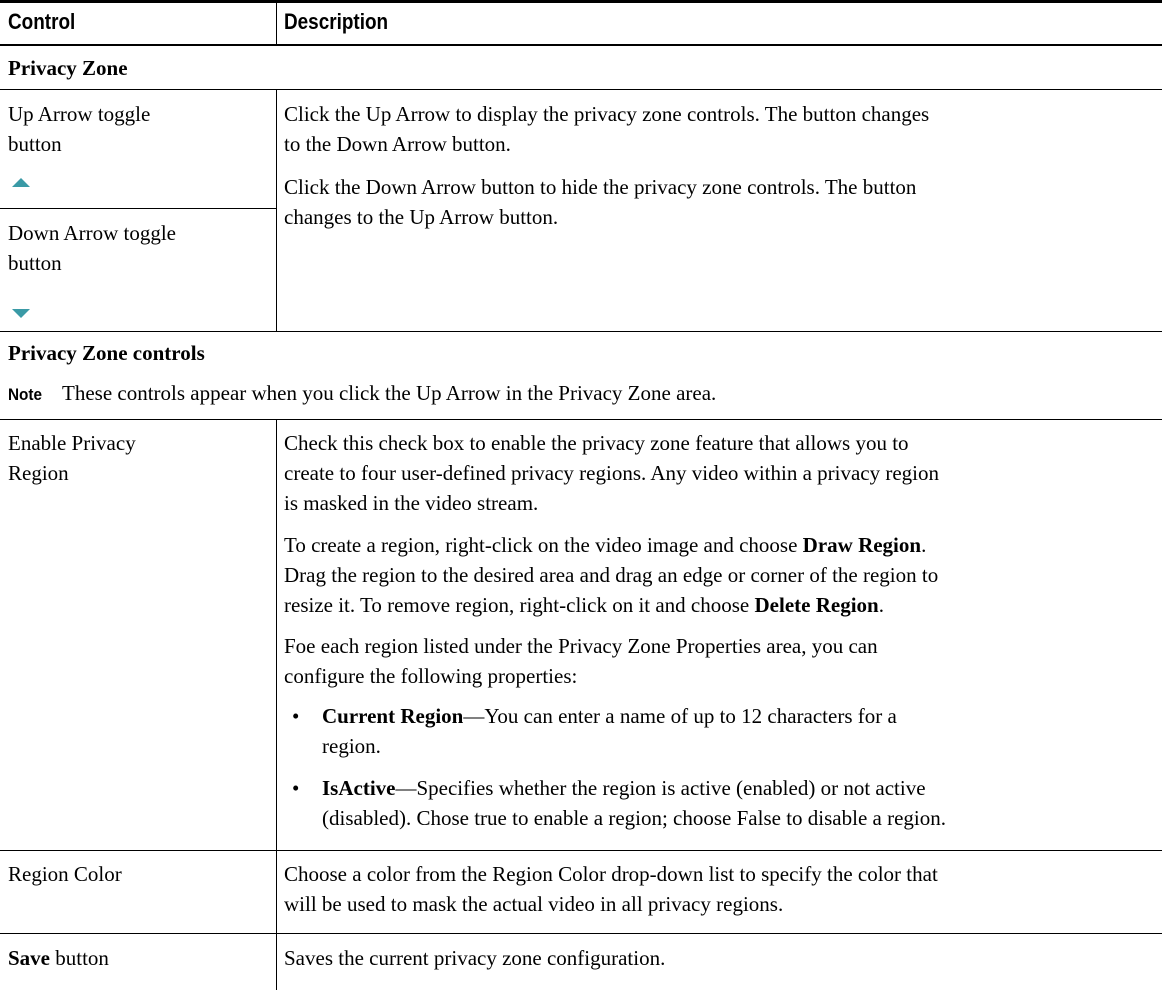 The image size is (1162, 990). What do you see at coordinates (21, 313) in the screenshot?
I see `down-triangle-icon` at bounding box center [21, 313].